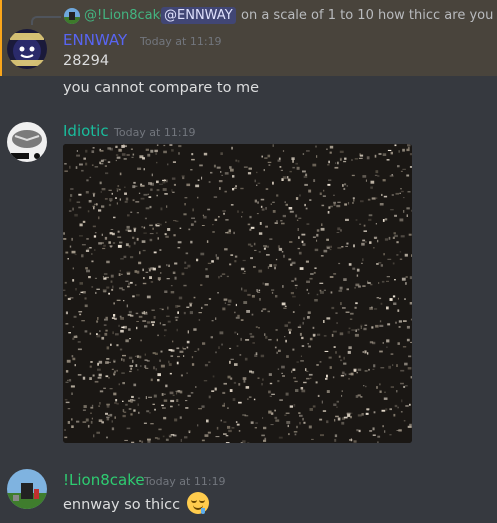 This screenshot has width=497, height=523. Describe the element at coordinates (46, 20) in the screenshot. I see `reply-connector` at that location.